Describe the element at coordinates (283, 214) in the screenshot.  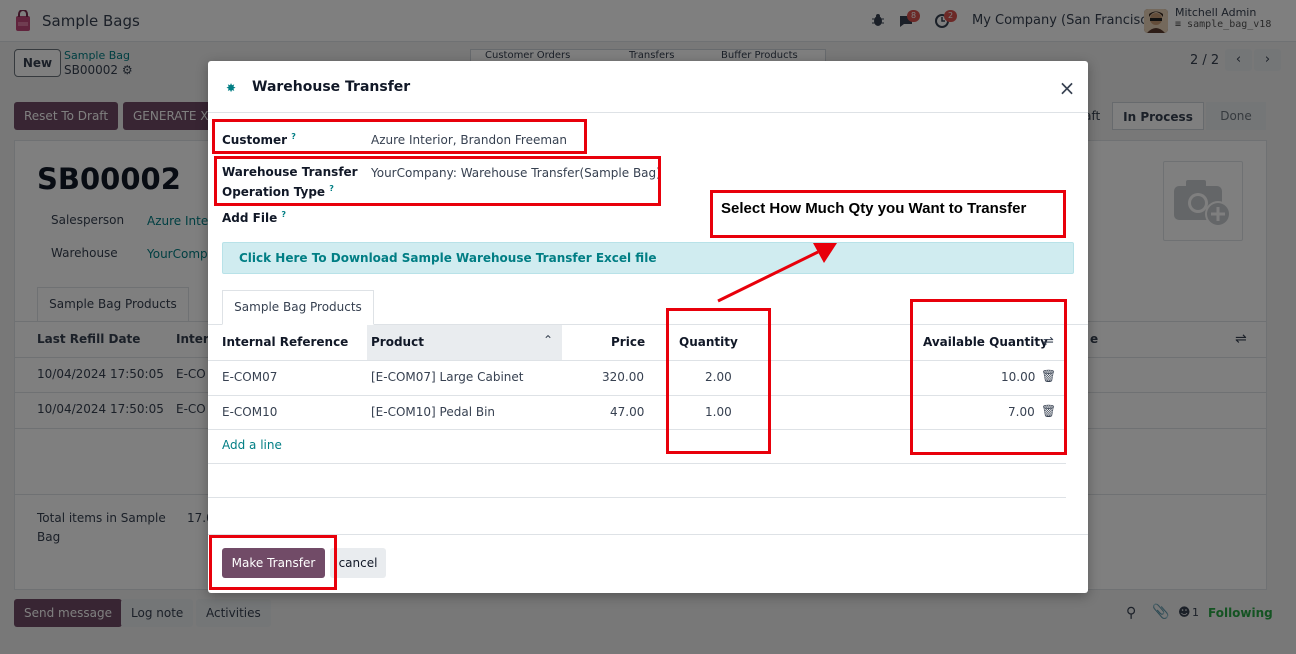
I see `help-icon: ?` at that location.